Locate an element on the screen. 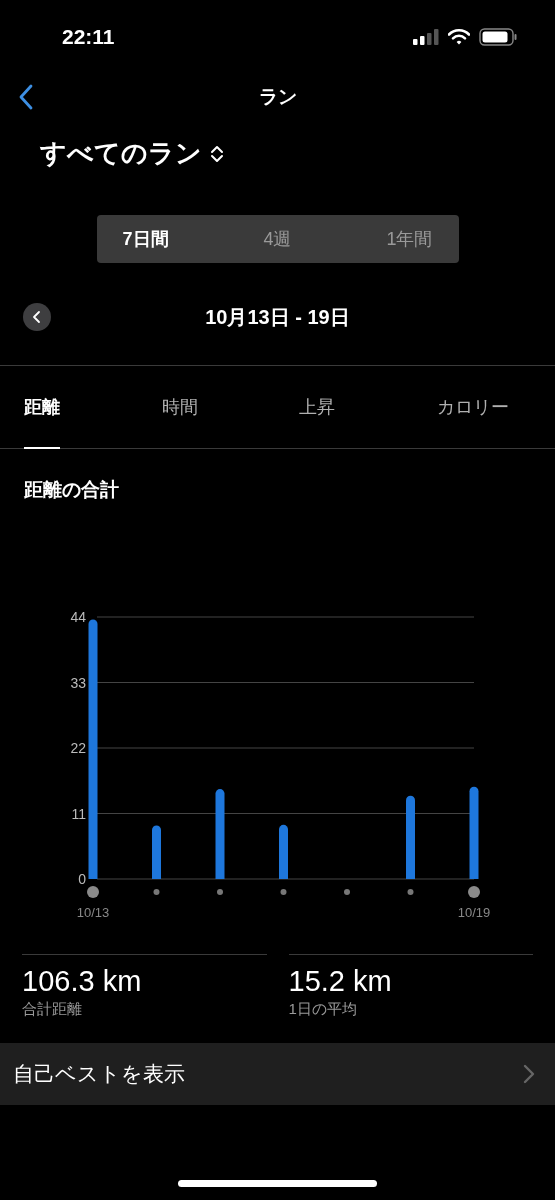 This screenshot has height=1200, width=555. wifi-icon is located at coordinates (459, 37).